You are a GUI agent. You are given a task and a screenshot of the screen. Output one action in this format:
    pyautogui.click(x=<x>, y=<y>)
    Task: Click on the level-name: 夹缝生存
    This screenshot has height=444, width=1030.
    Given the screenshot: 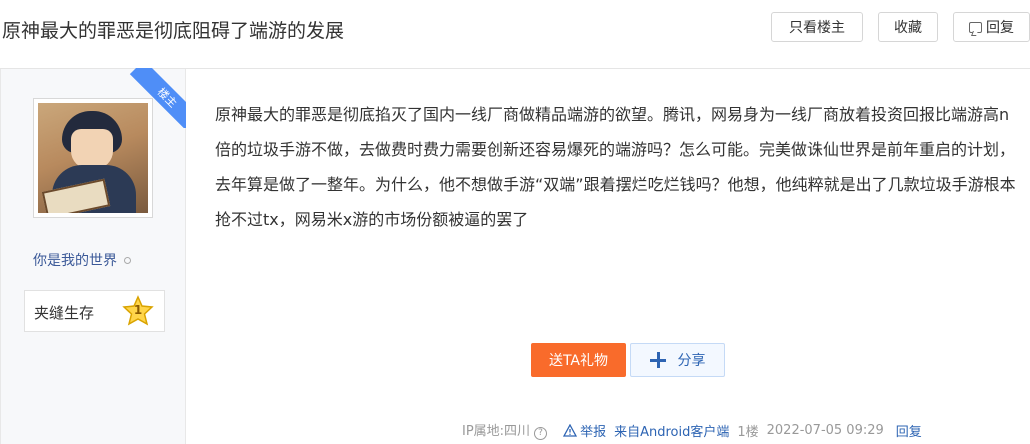 What is the action you would take?
    pyautogui.click(x=64, y=313)
    